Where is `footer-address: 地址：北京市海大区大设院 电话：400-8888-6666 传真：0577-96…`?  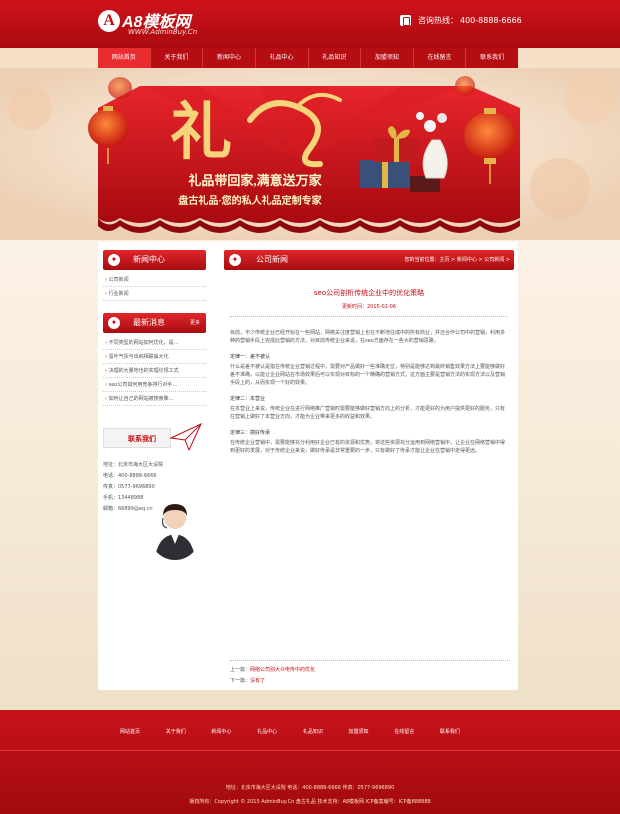 footer-address: 地址：北京市海大区大设院 电话：400-8888-6666 传真：0577-96… is located at coordinates (310, 788).